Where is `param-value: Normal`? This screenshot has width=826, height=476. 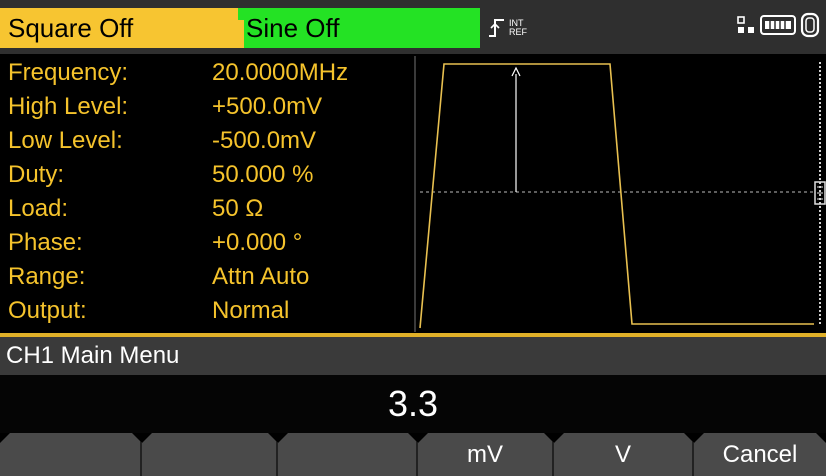
param-value: Normal is located at coordinates (251, 310).